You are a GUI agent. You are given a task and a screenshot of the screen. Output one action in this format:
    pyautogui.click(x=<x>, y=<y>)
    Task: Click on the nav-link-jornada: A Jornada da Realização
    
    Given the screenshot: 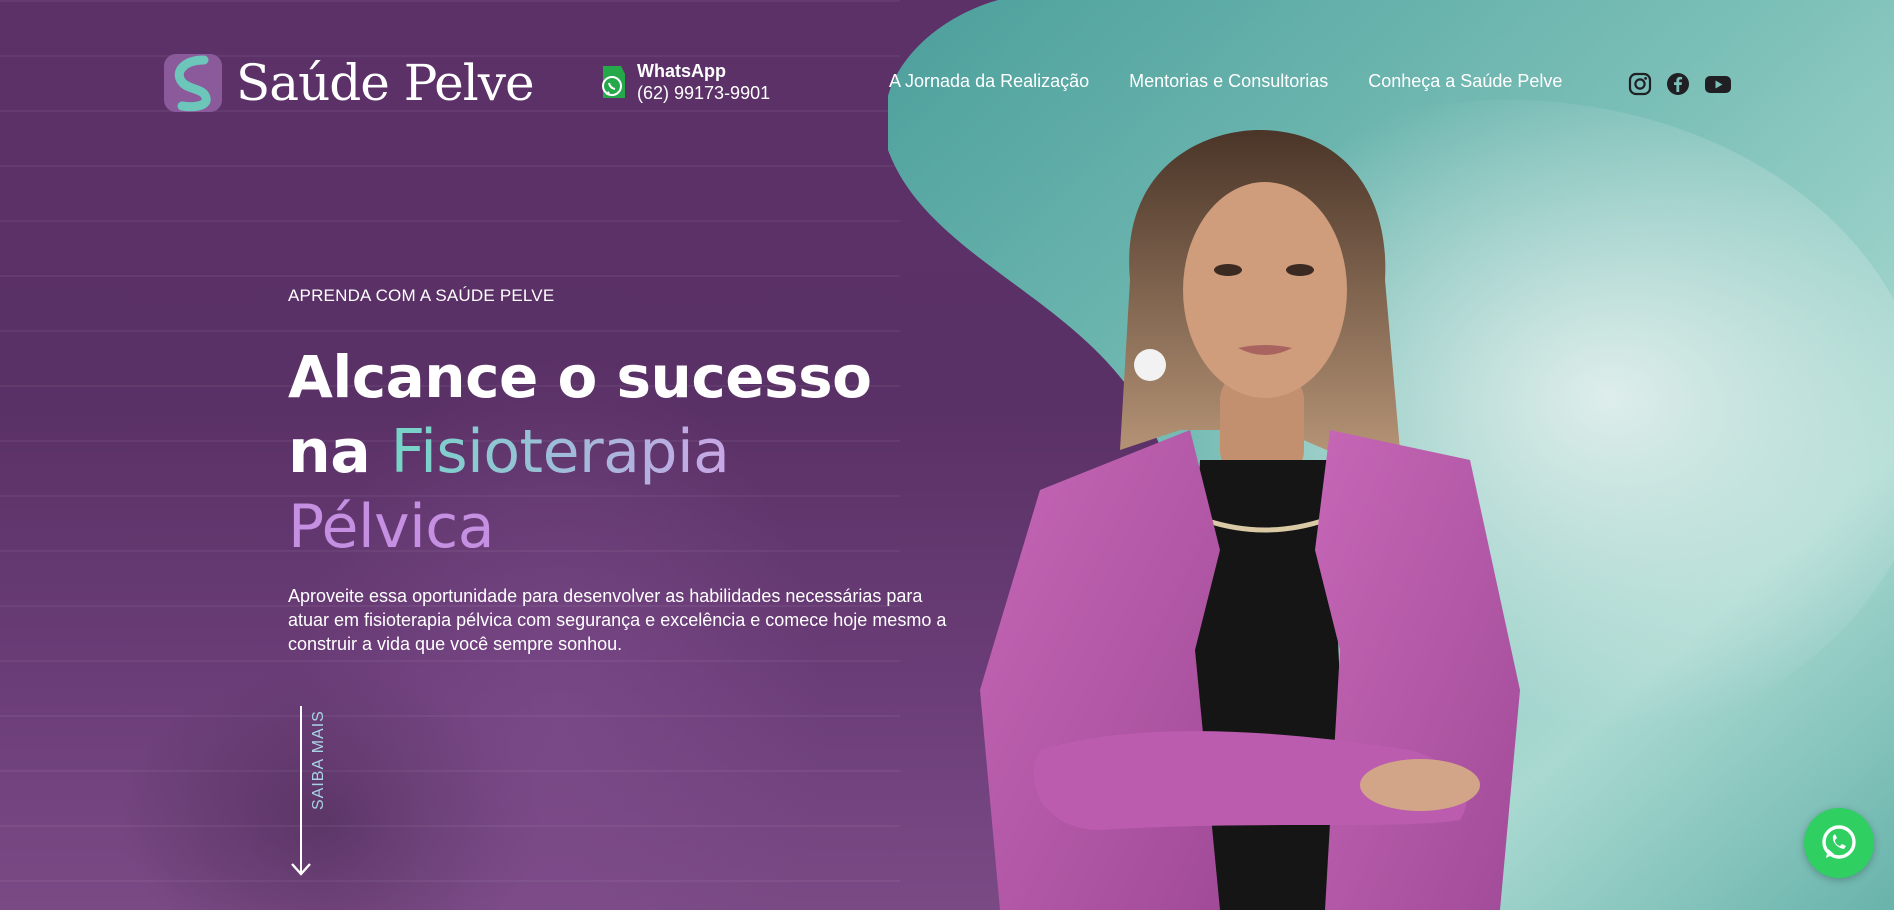 What is the action you would take?
    pyautogui.click(x=989, y=81)
    